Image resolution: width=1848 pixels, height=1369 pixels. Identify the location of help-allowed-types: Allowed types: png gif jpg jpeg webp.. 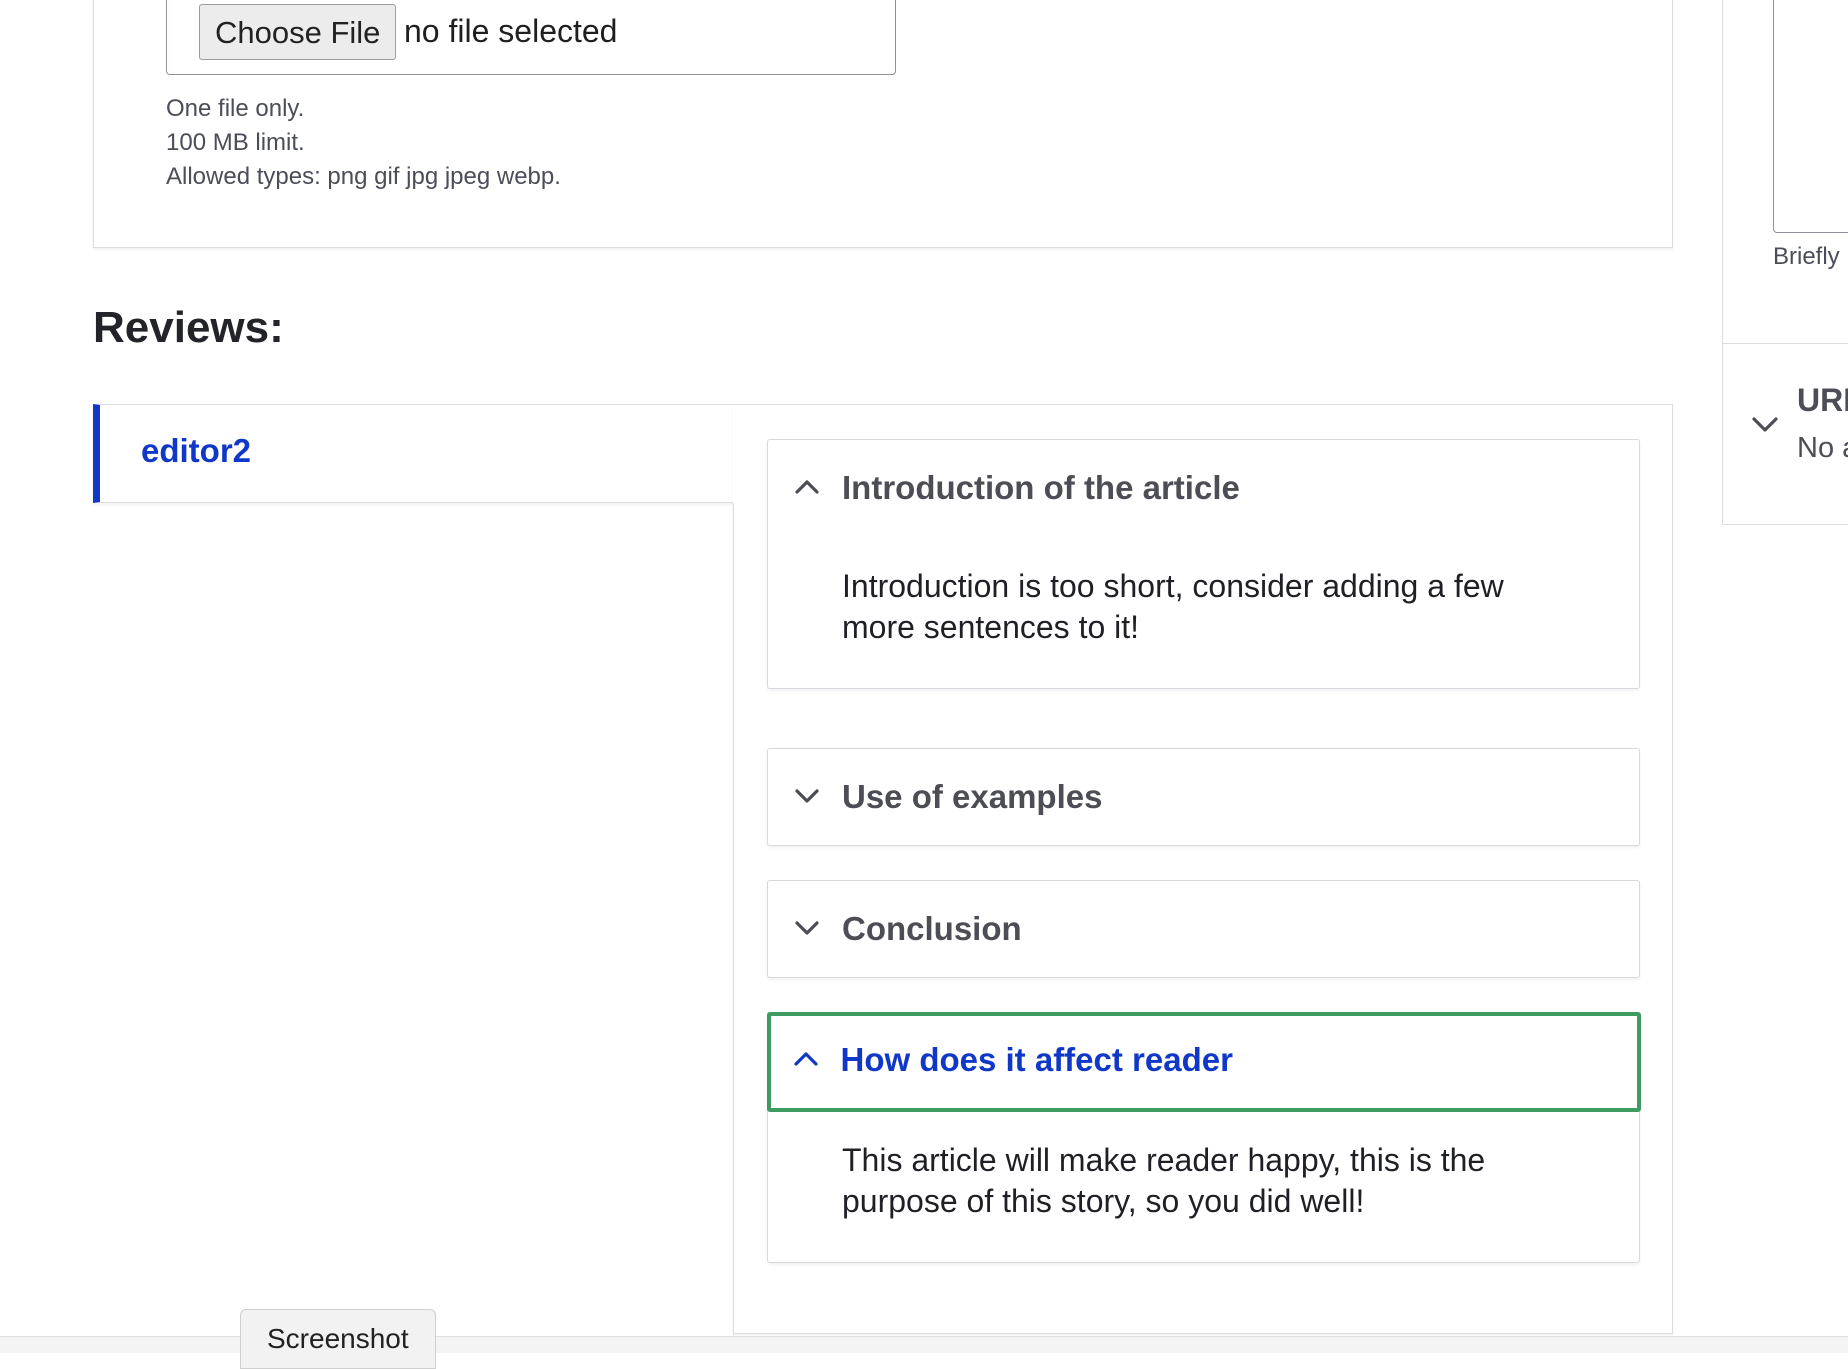
(363, 176).